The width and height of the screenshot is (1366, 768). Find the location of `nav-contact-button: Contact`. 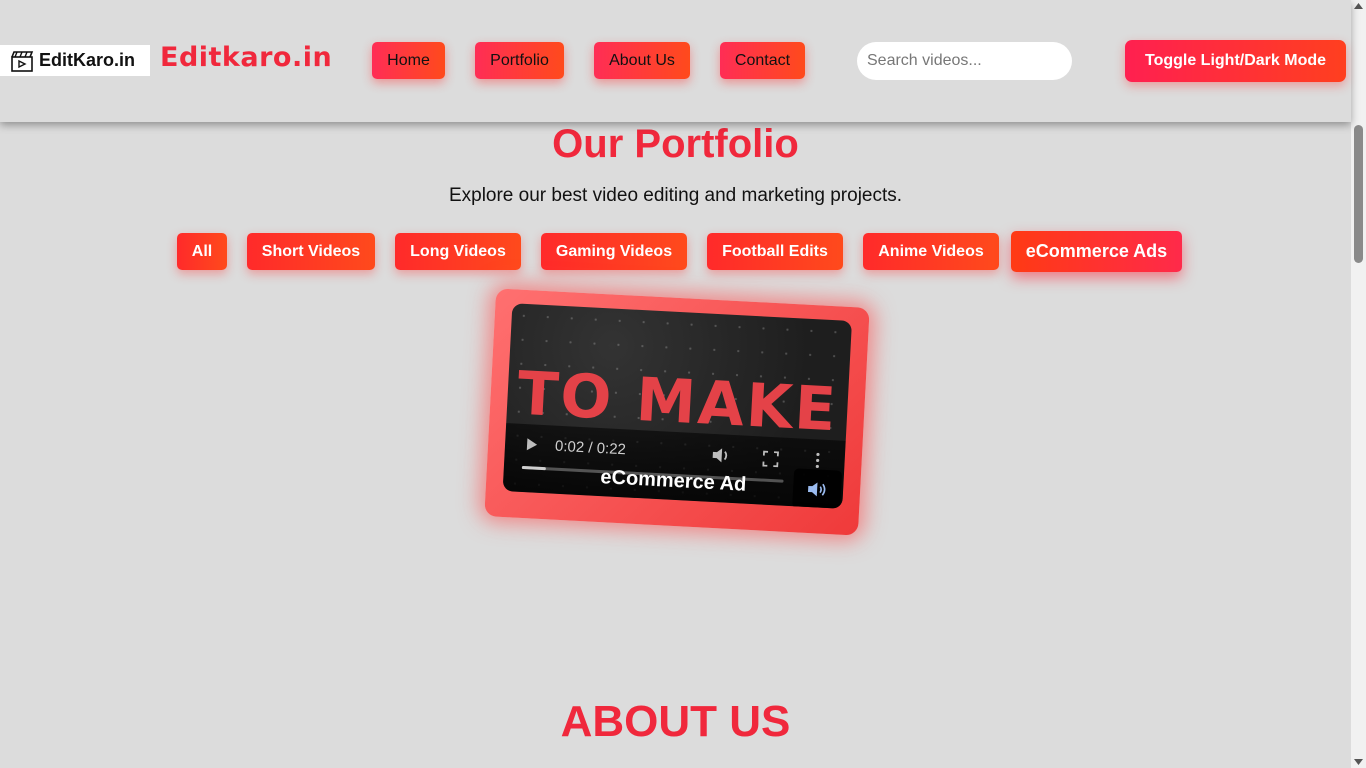

nav-contact-button: Contact is located at coordinates (762, 60).